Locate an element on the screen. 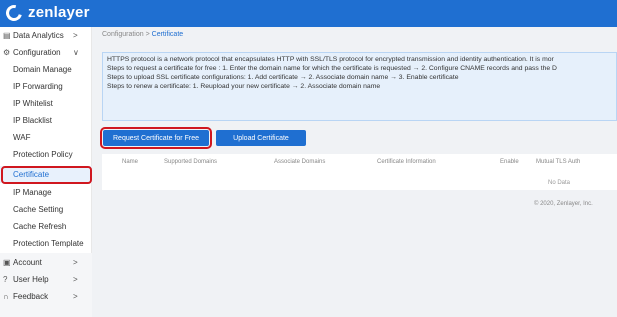 The width and height of the screenshot is (617, 317). sidebar-item-user-help: ? User Help > is located at coordinates (46, 279).